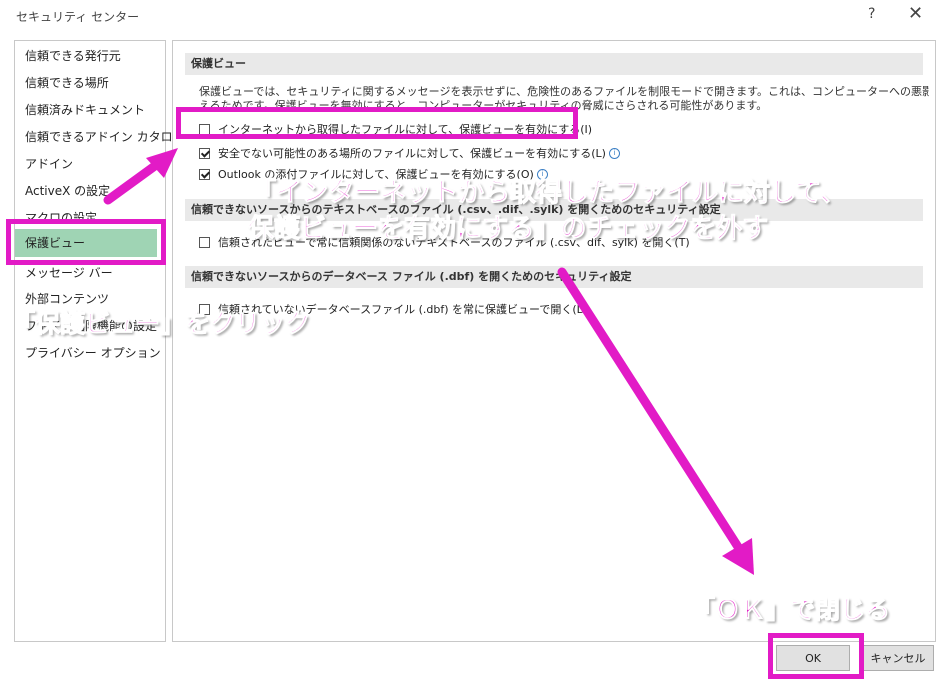 This screenshot has height=681, width=943. Describe the element at coordinates (93, 352) in the screenshot. I see `nav-item-privacy-options: プライバシー オプション` at that location.